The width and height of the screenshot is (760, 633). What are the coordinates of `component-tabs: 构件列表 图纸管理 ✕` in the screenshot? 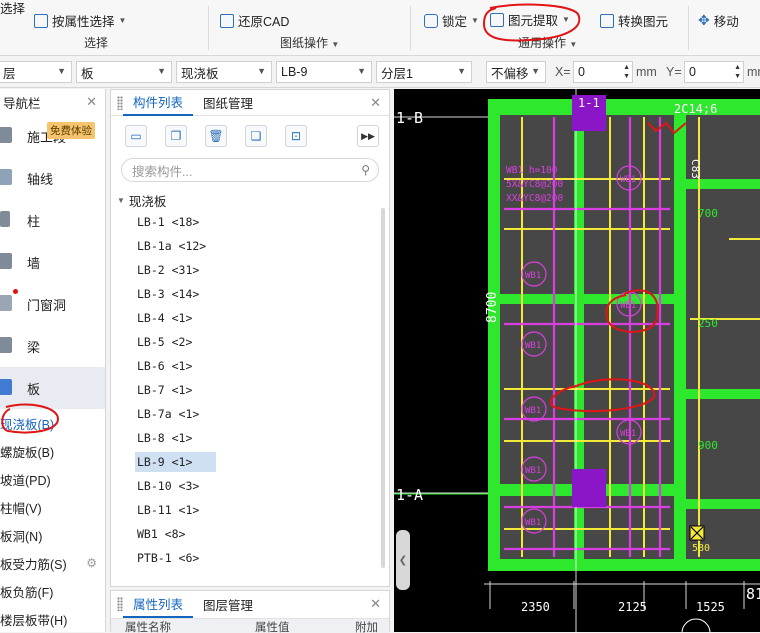 It's located at (250, 103).